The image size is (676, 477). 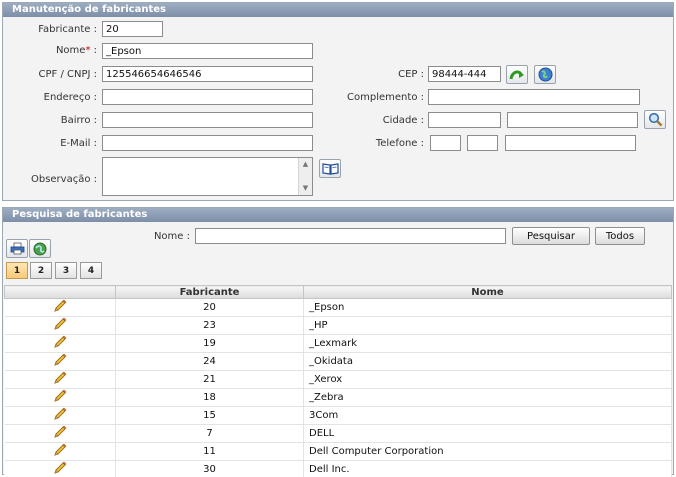 What do you see at coordinates (487, 292) in the screenshot?
I see `column-header-nome: Nome` at bounding box center [487, 292].